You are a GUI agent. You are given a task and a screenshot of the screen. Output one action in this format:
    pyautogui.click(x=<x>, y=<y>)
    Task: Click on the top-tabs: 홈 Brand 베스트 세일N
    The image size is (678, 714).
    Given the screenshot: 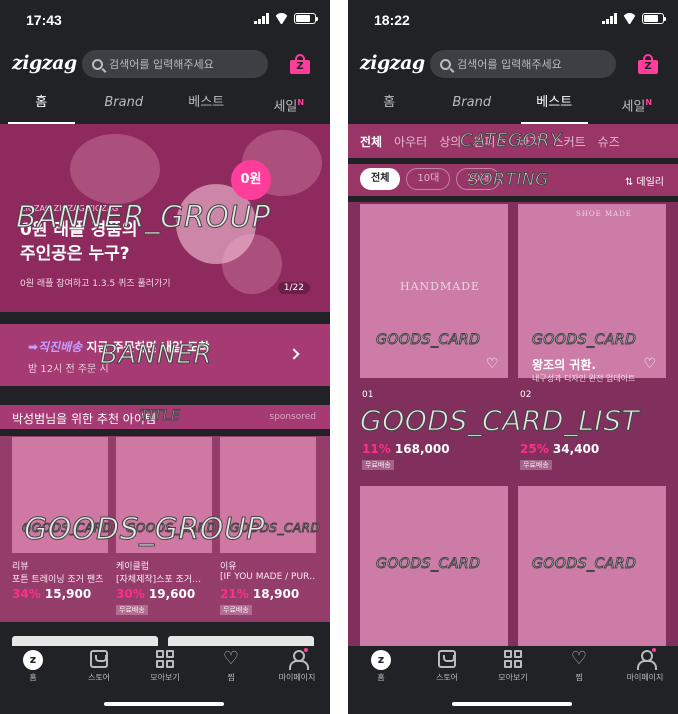 What is the action you would take?
    pyautogui.click(x=513, y=106)
    